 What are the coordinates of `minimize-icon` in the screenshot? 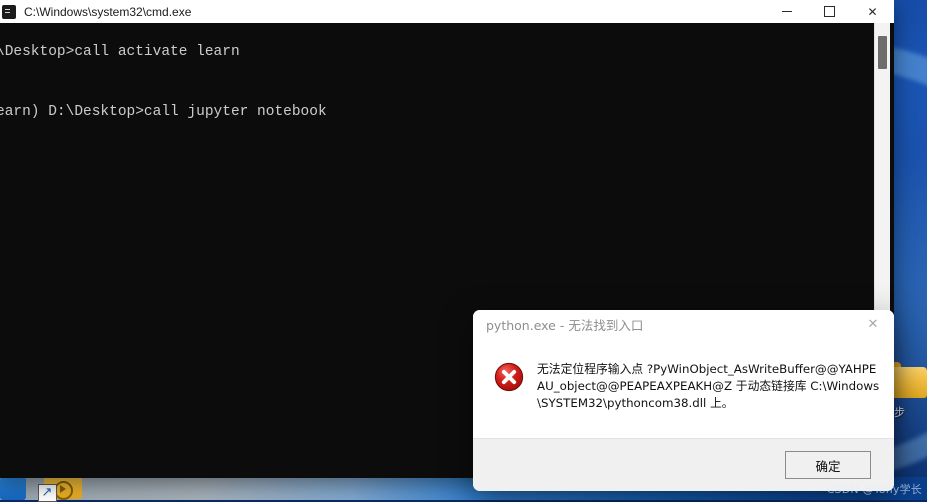 It's located at (786, 11).